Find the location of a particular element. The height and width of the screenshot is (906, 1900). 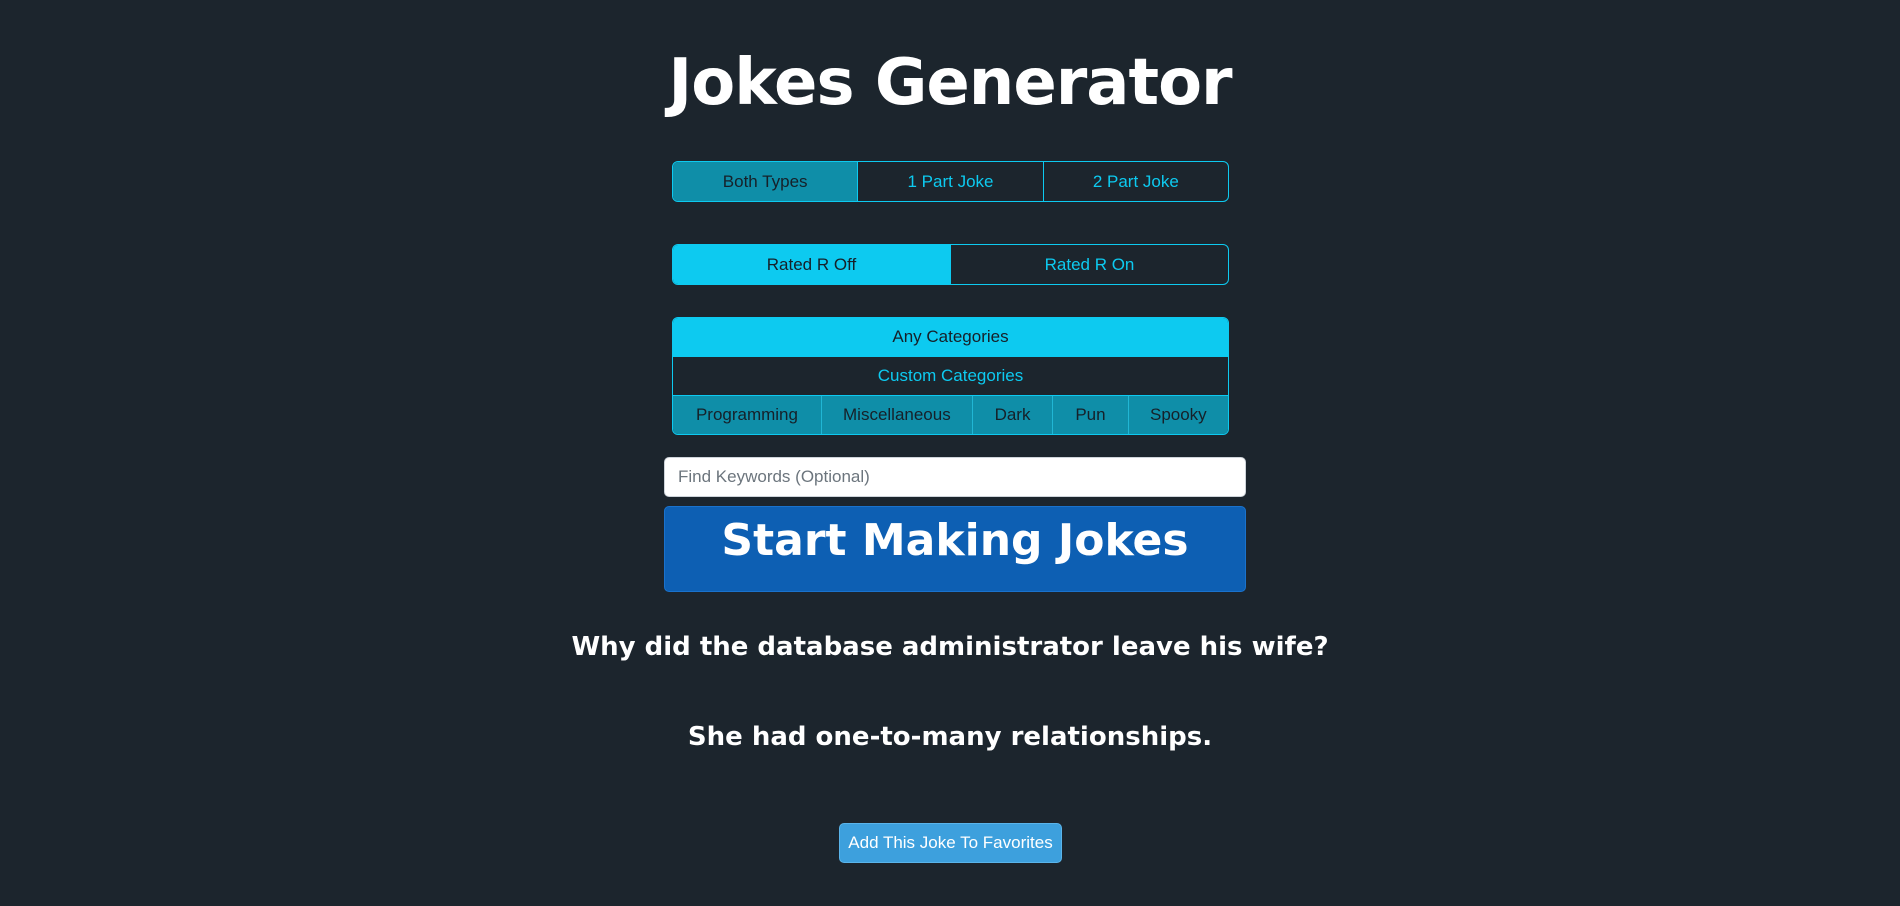

rating-option-off: Rated R Off is located at coordinates (812, 264).